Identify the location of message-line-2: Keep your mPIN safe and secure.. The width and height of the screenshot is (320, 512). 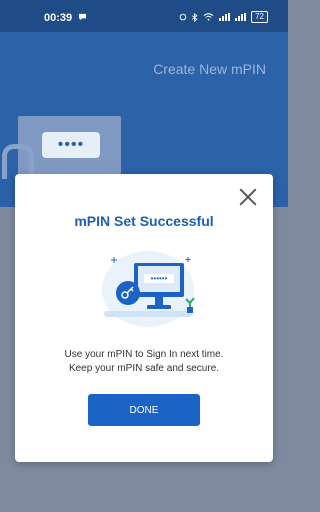
(144, 368).